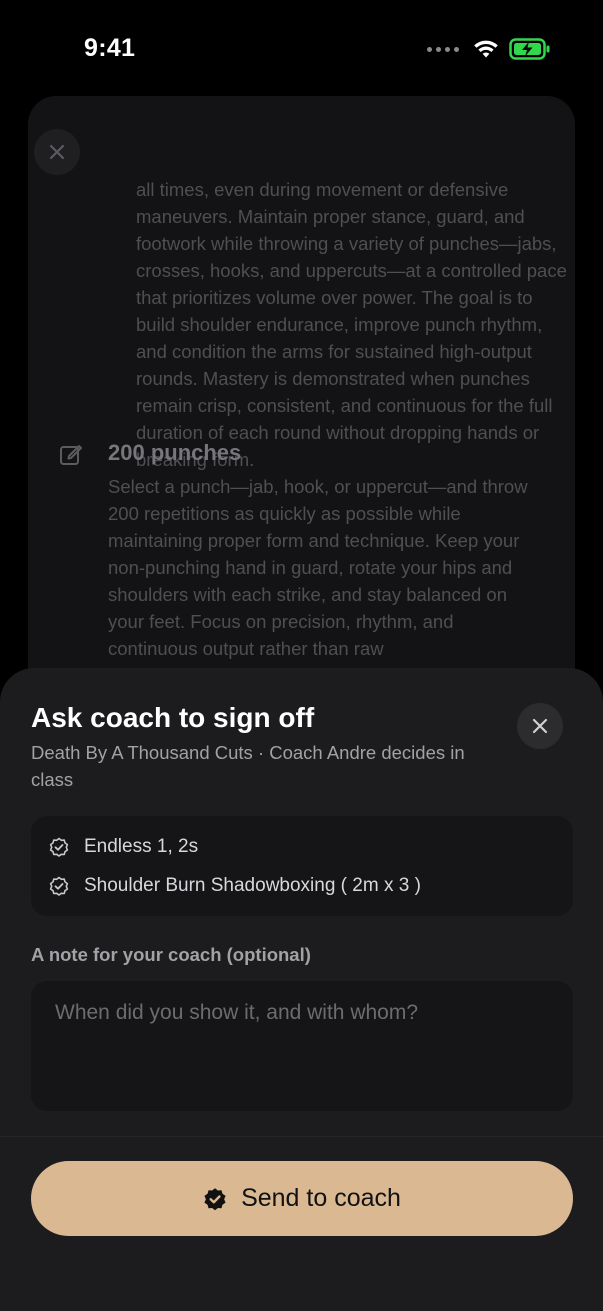  What do you see at coordinates (175, 452) in the screenshot?
I see `background-item-title: 200 punches` at bounding box center [175, 452].